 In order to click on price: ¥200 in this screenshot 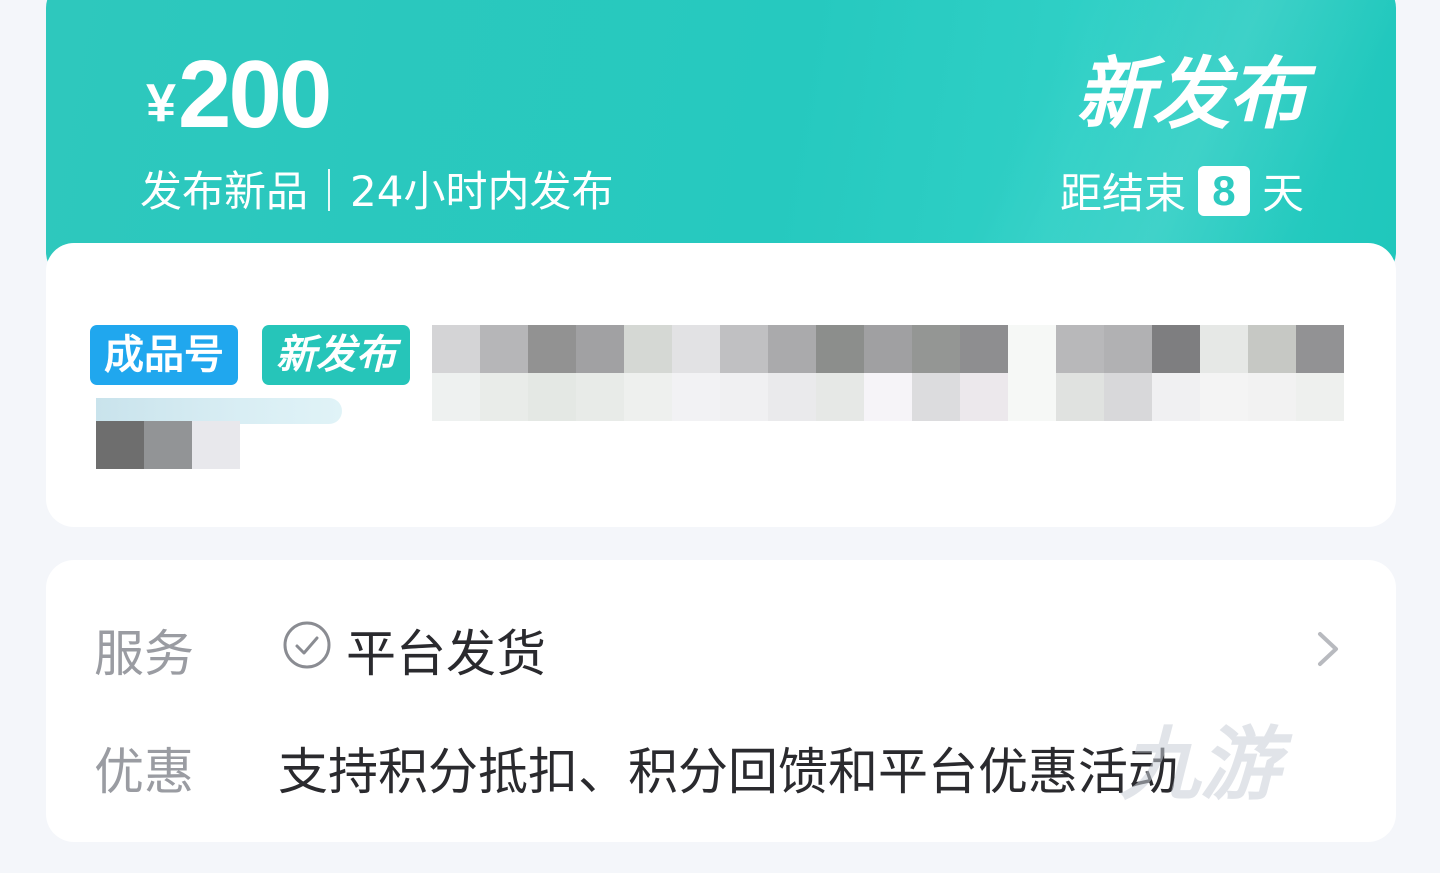, I will do `click(239, 95)`.